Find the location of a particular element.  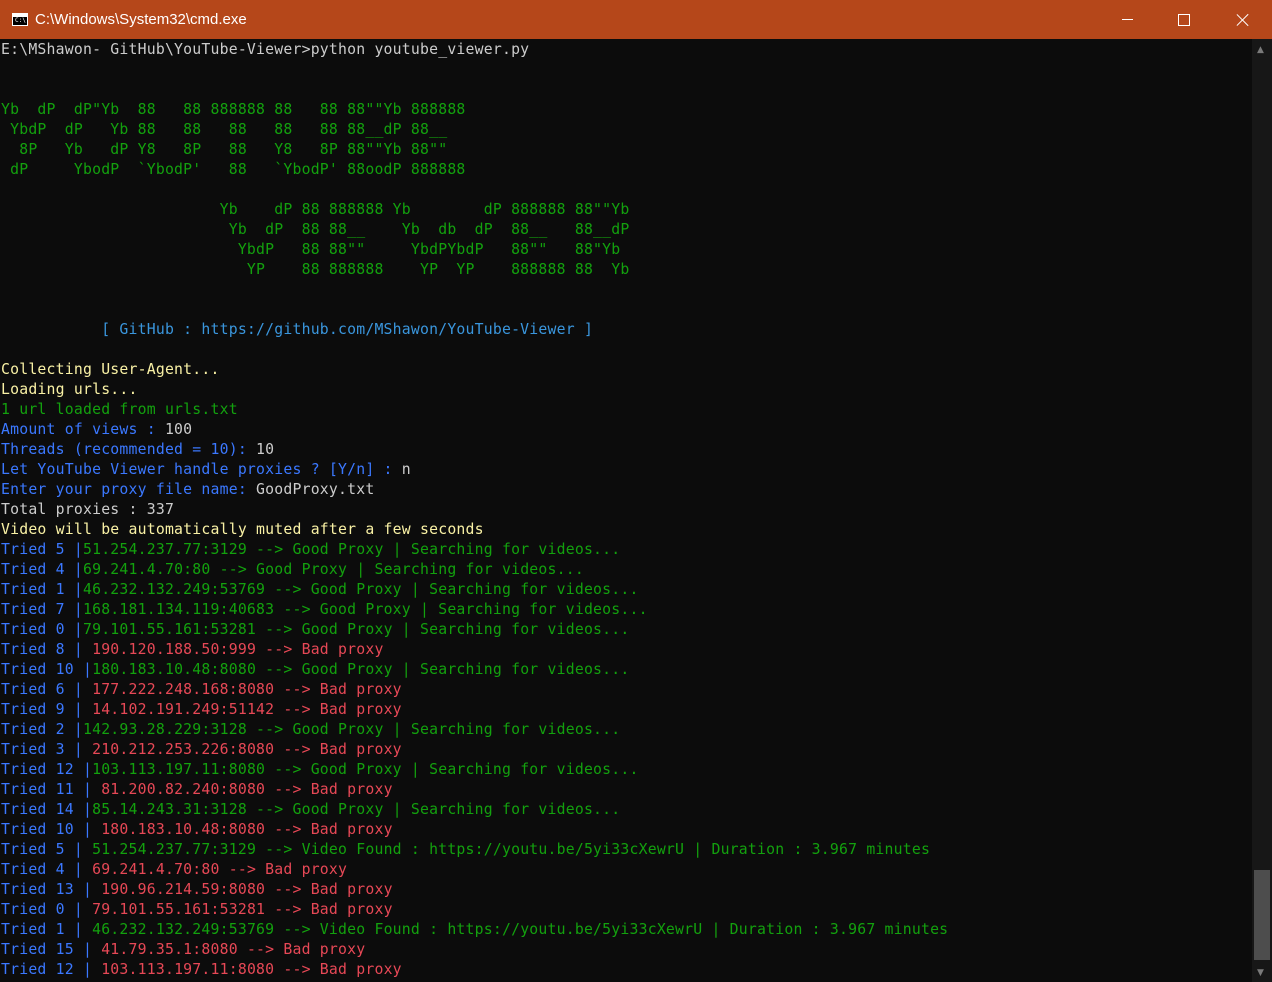

console-text: Yb dP 88 888888 Yb dP 888888 88""Yb is located at coordinates (315, 209).